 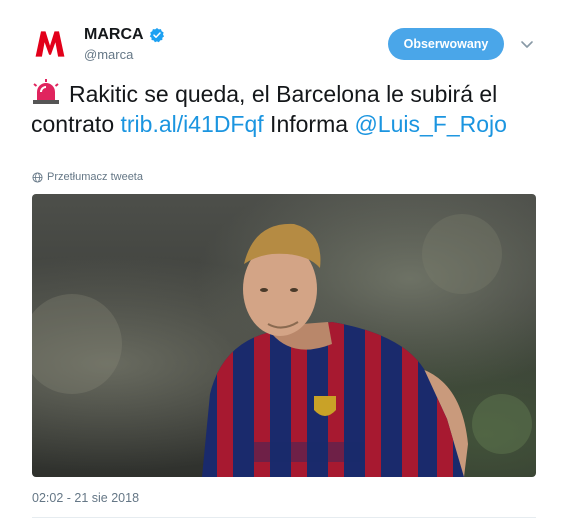 I want to click on chevron-down-icon, so click(x=527, y=44).